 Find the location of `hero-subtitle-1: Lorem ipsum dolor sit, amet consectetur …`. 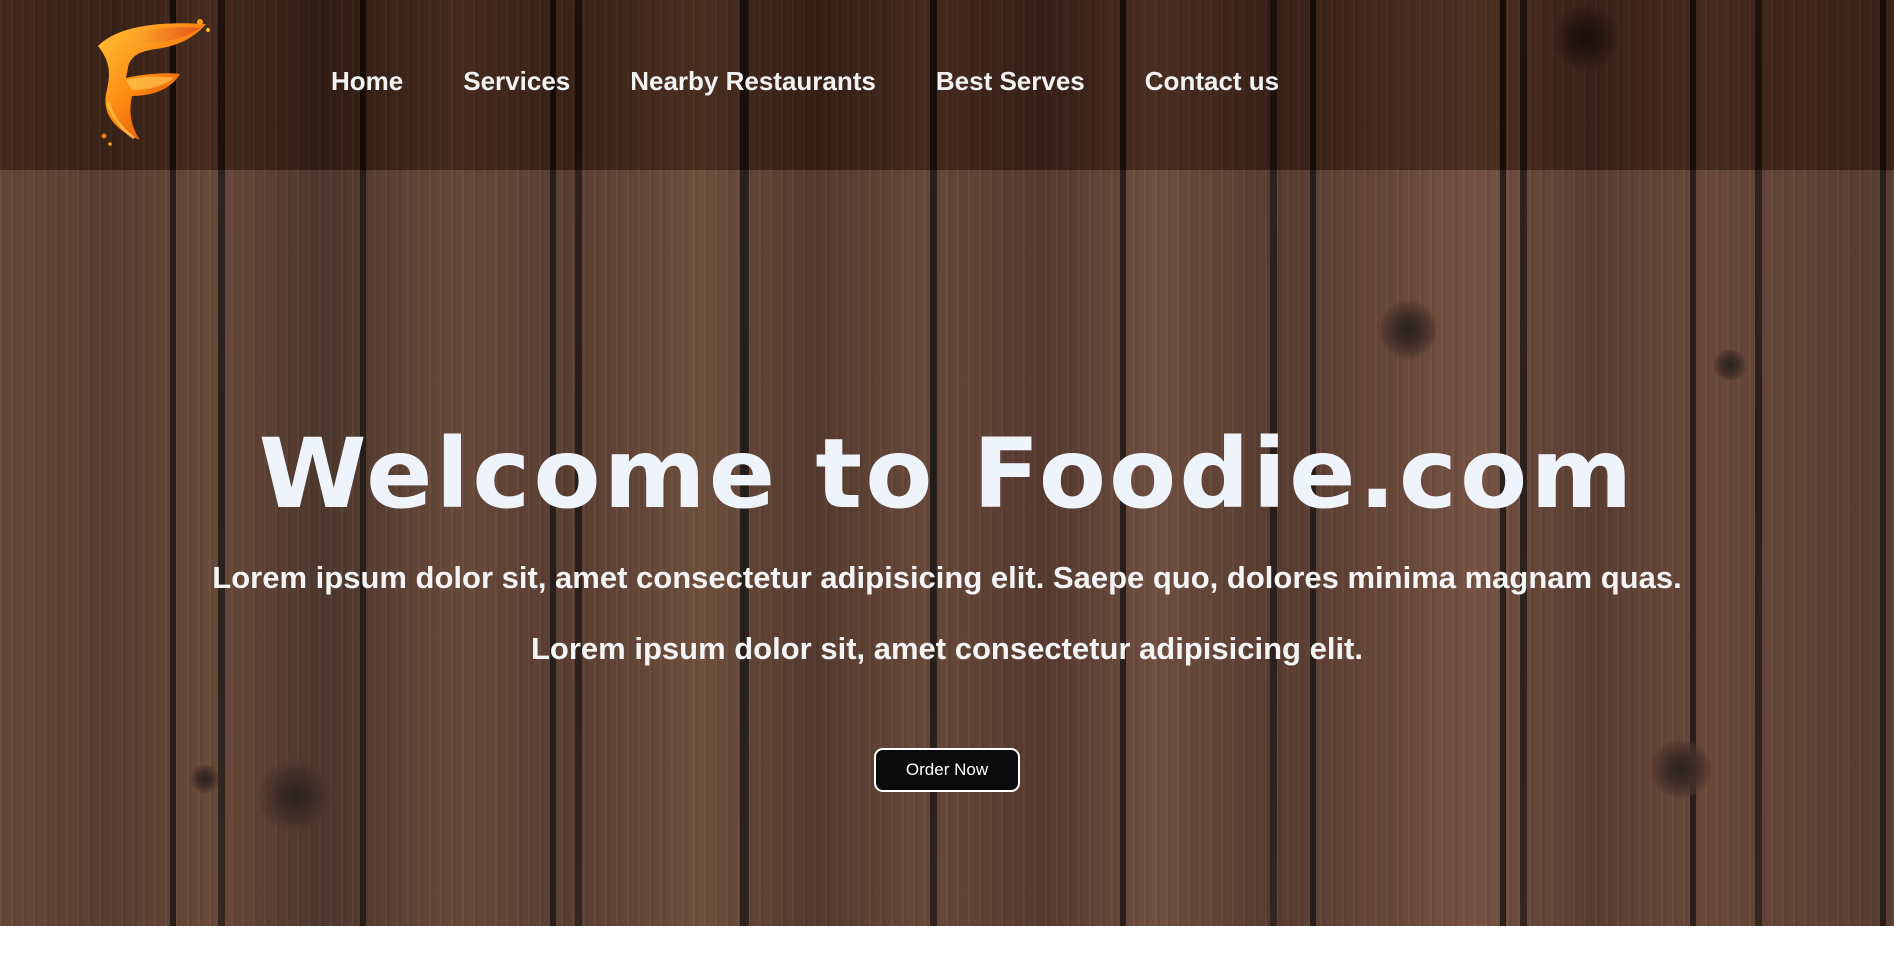

hero-subtitle-1: Lorem ipsum dolor sit, amet consectetur … is located at coordinates (947, 577).